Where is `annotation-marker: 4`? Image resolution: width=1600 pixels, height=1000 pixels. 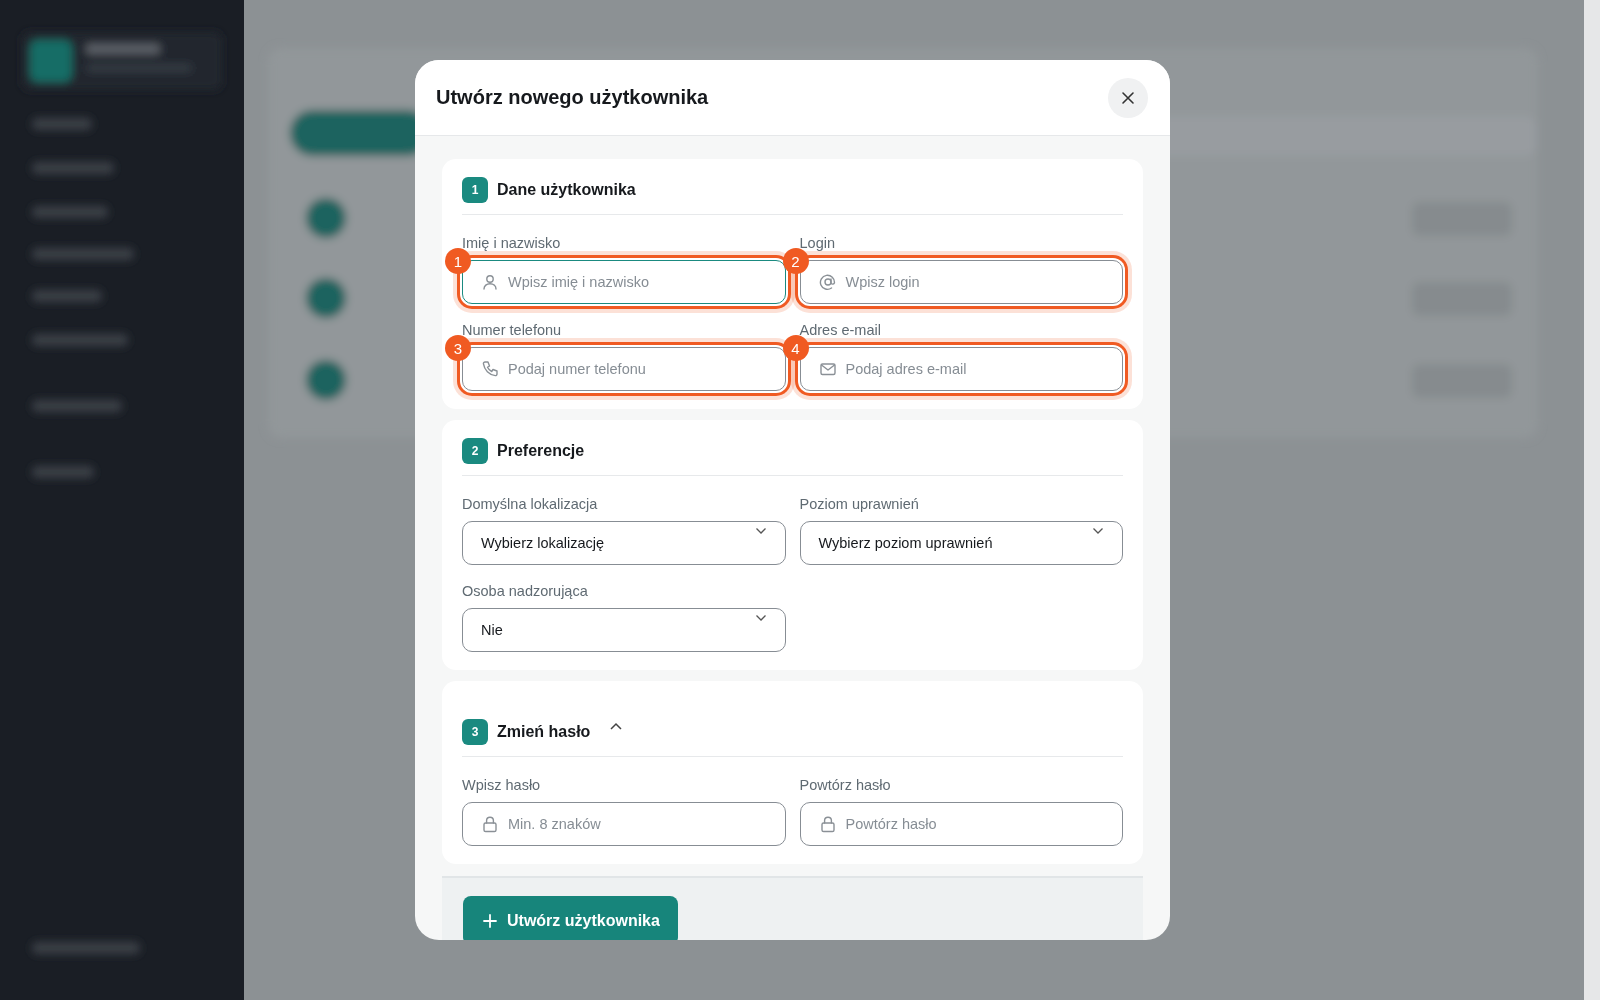 annotation-marker: 4 is located at coordinates (795, 348).